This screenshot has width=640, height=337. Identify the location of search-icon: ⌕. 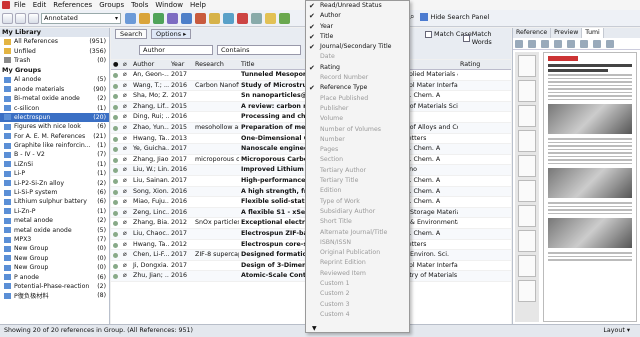
(412, 17).